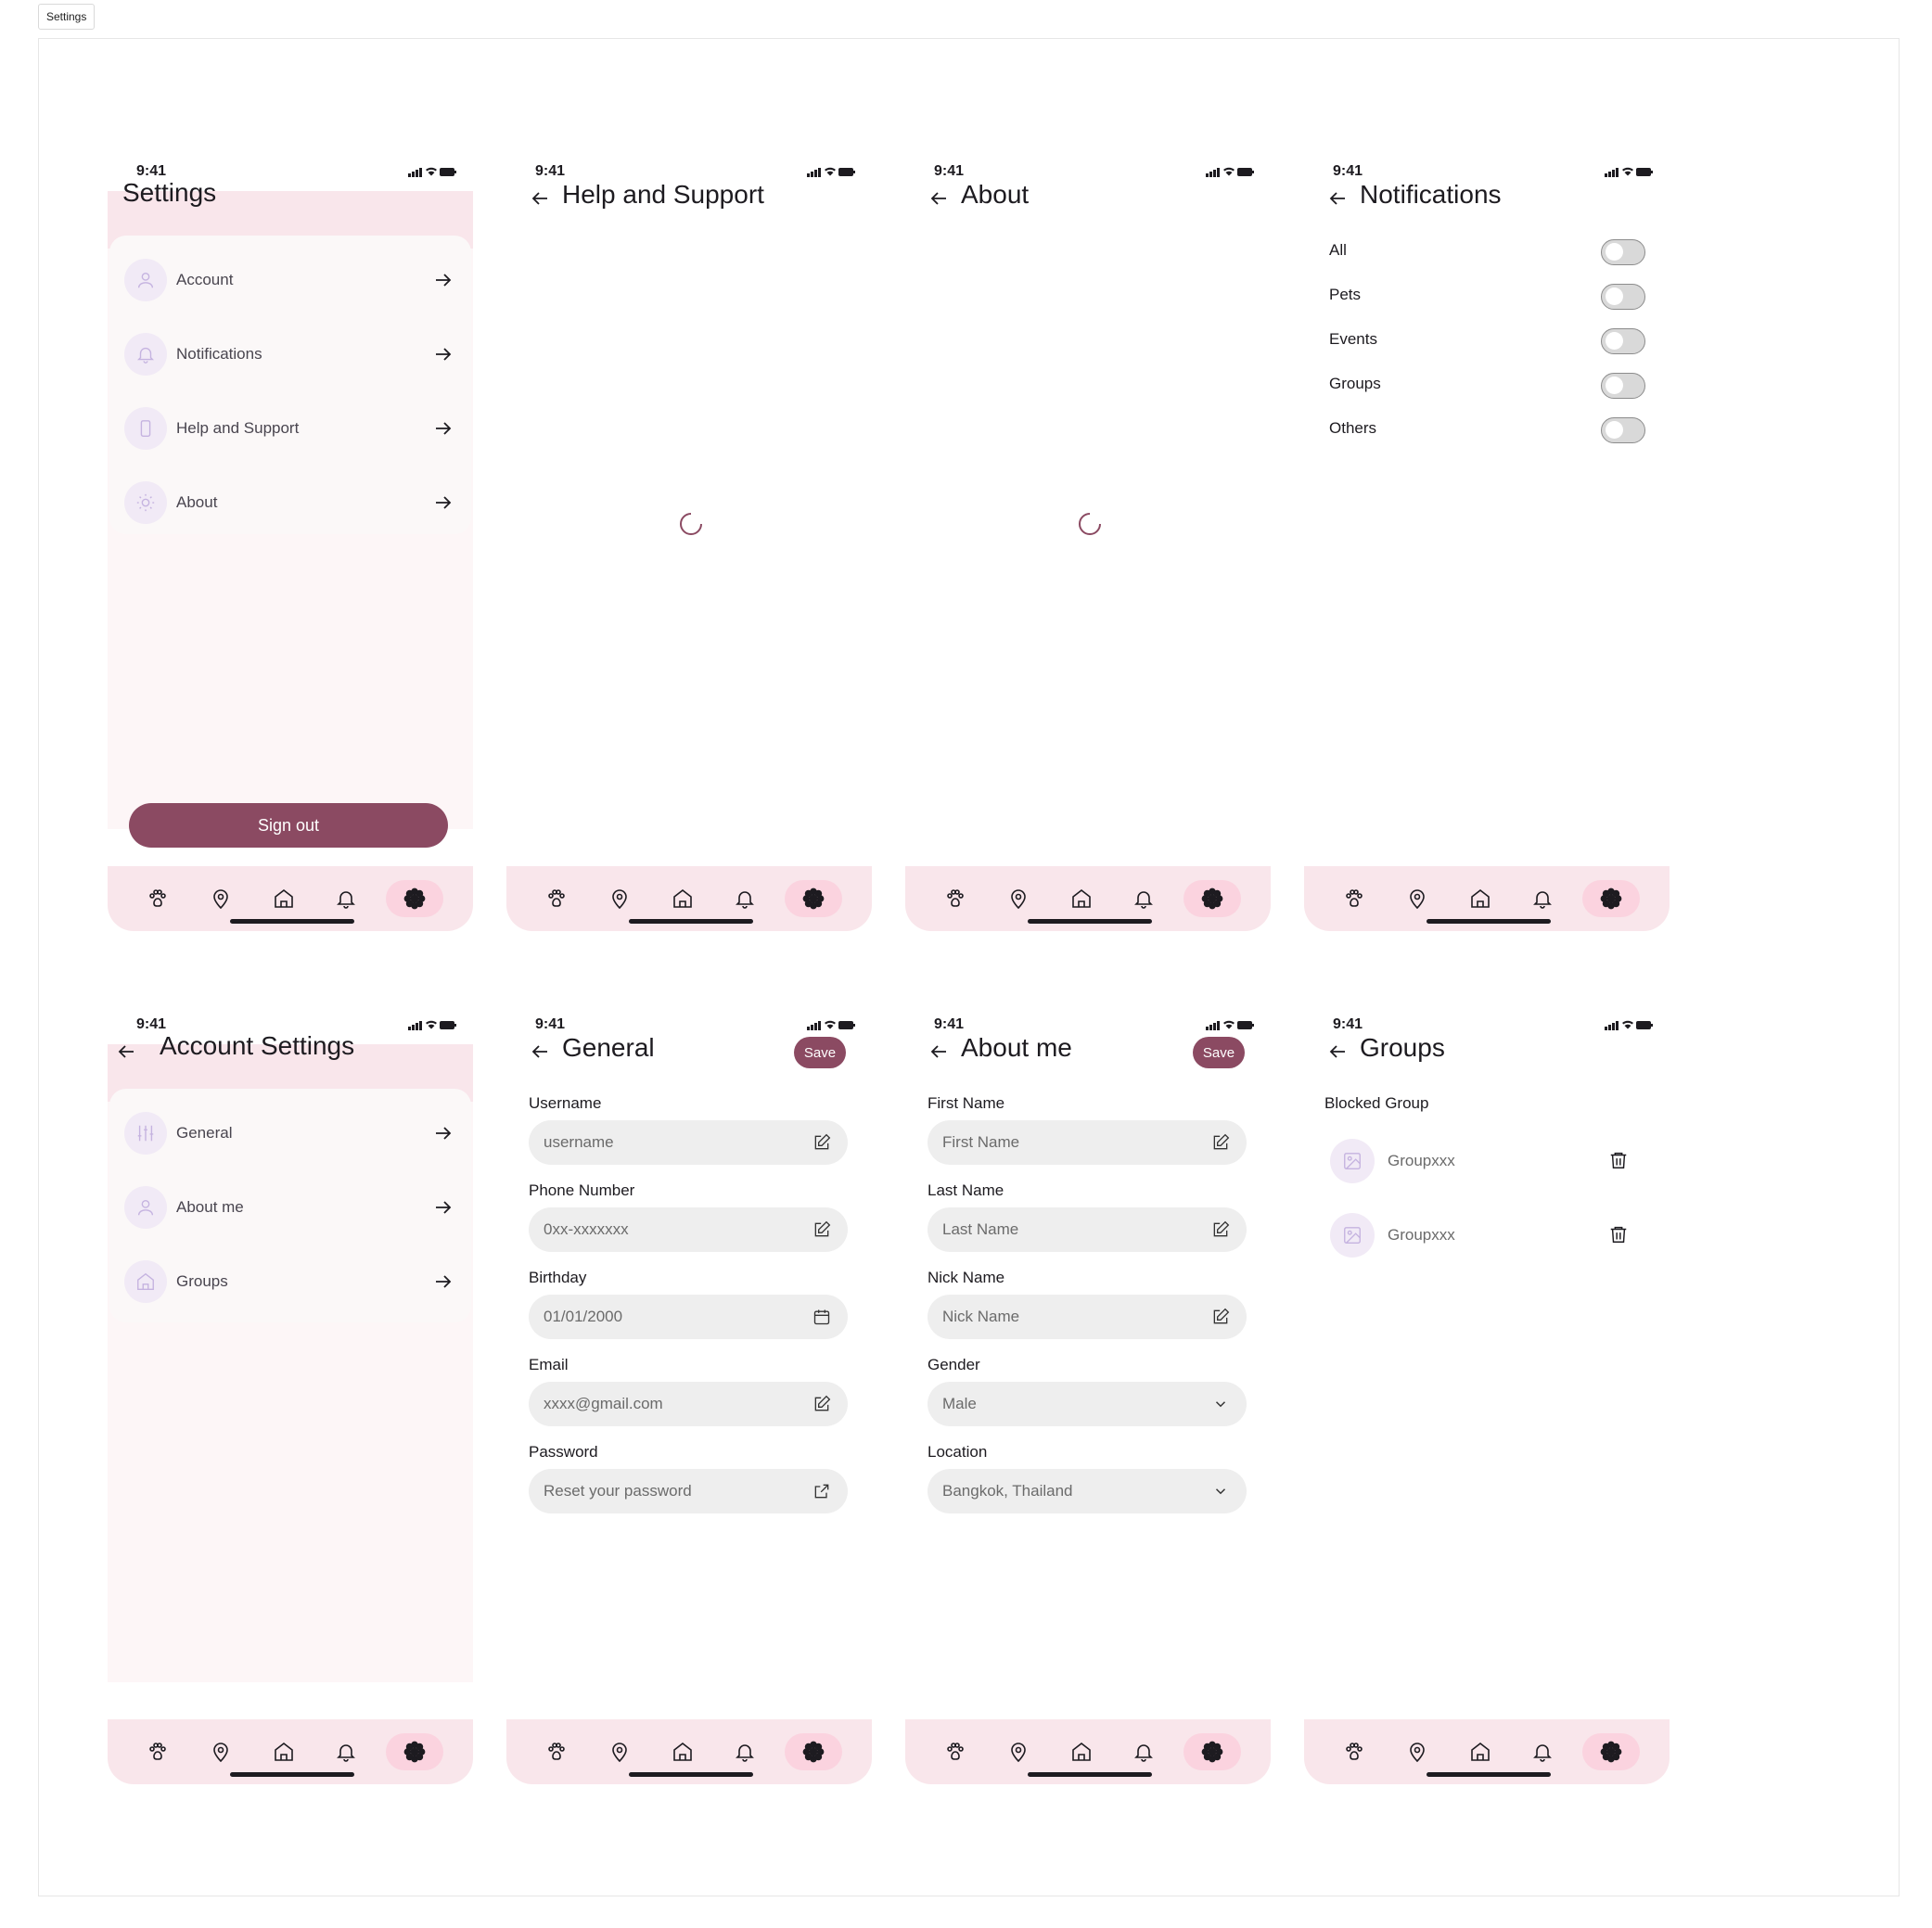 The image size is (1932, 1928). I want to click on arrow-right-icon, so click(443, 282).